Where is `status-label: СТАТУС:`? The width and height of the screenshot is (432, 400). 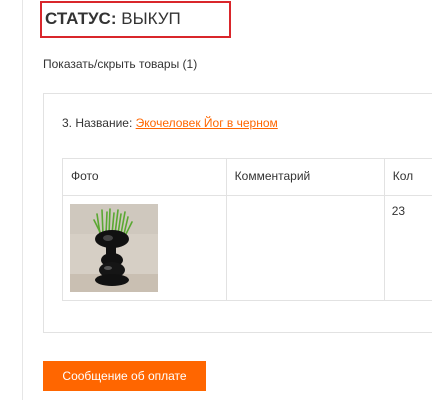 status-label: СТАТУС: is located at coordinates (81, 18).